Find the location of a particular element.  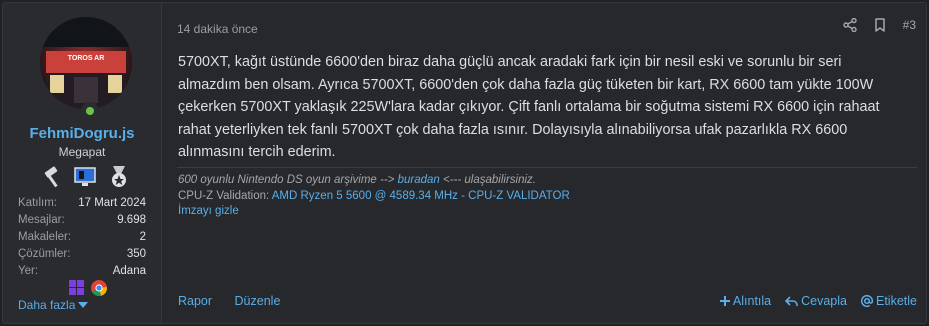

os-browser-icons is located at coordinates (89, 288).